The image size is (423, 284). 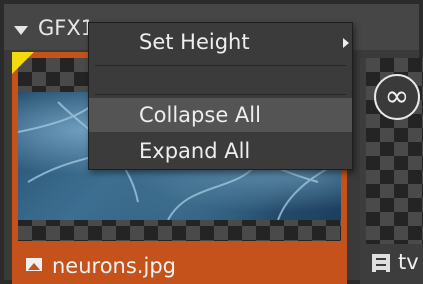 I want to click on menu-item-set-height: Set Height, so click(x=220, y=42).